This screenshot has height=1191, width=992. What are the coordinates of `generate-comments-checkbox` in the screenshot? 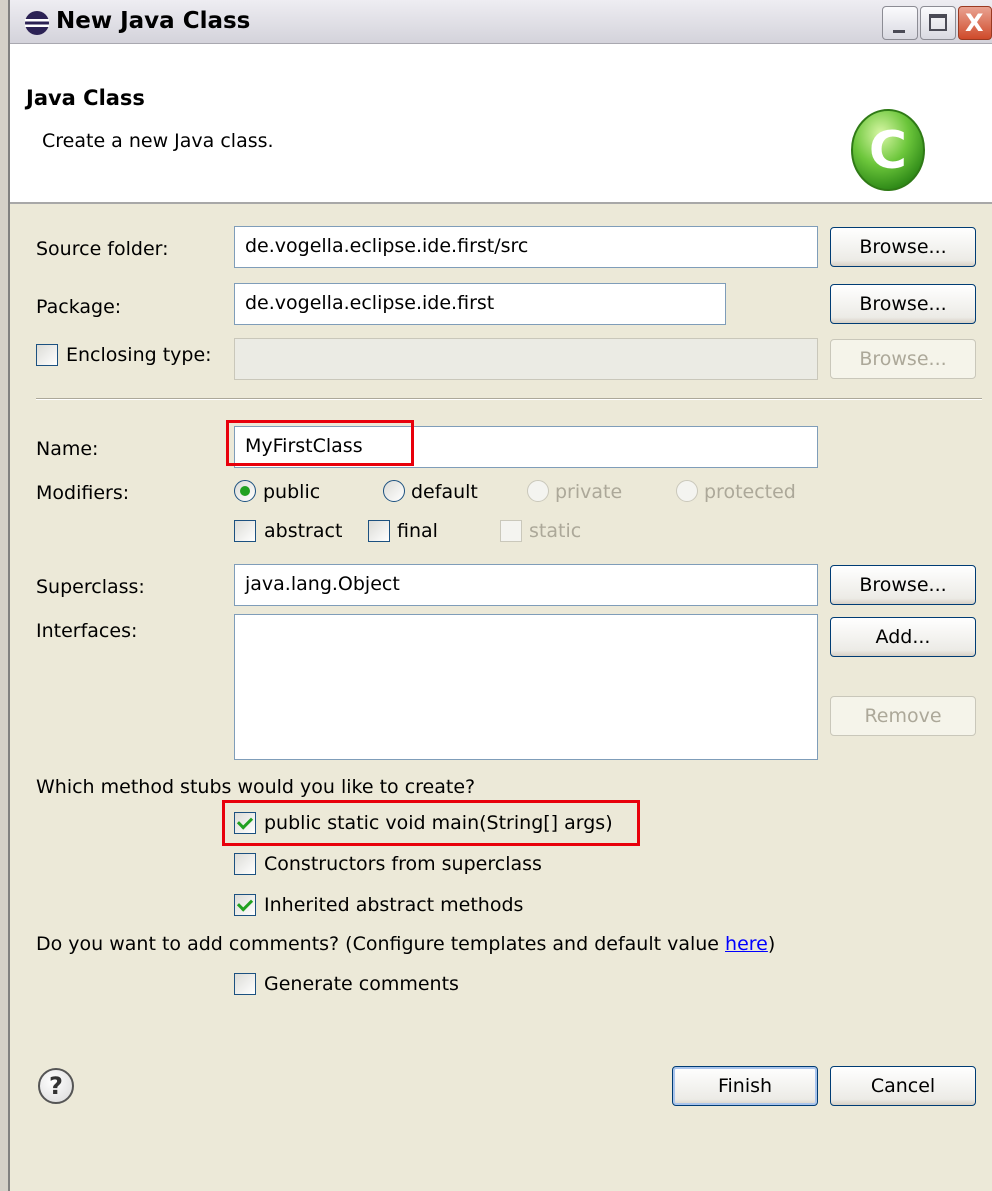 It's located at (245, 984).